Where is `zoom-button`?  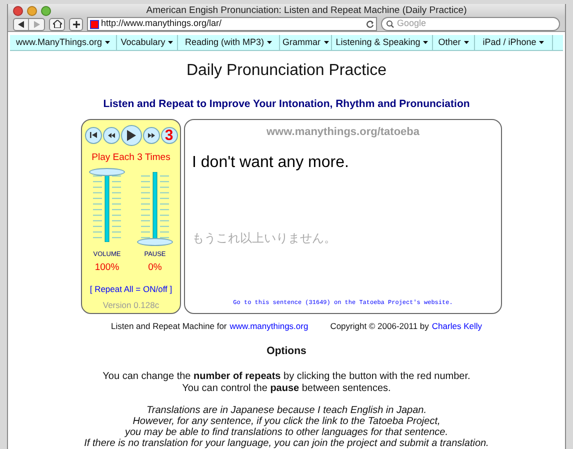 zoom-button is located at coordinates (46, 11).